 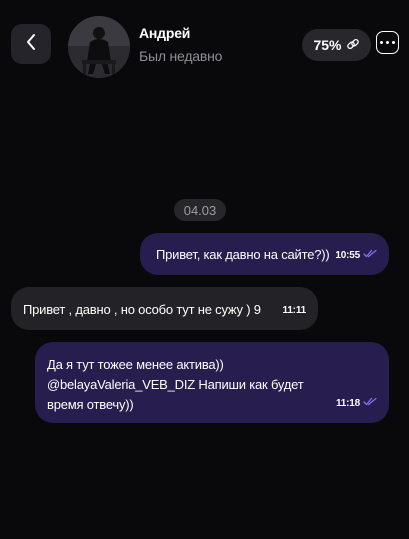 I want to click on date-separator: 04.03, so click(x=200, y=210).